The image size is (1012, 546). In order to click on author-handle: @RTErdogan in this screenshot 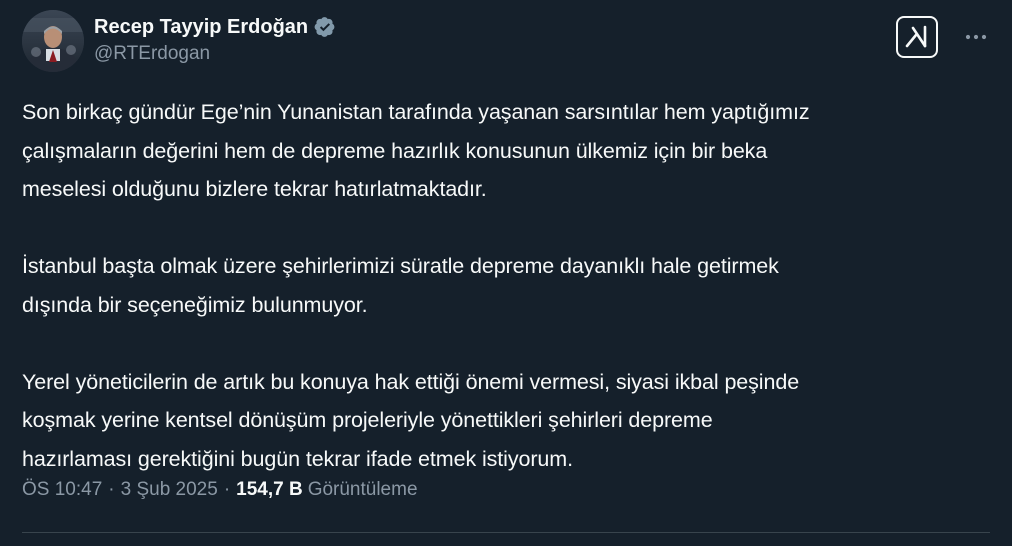, I will do `click(215, 54)`.